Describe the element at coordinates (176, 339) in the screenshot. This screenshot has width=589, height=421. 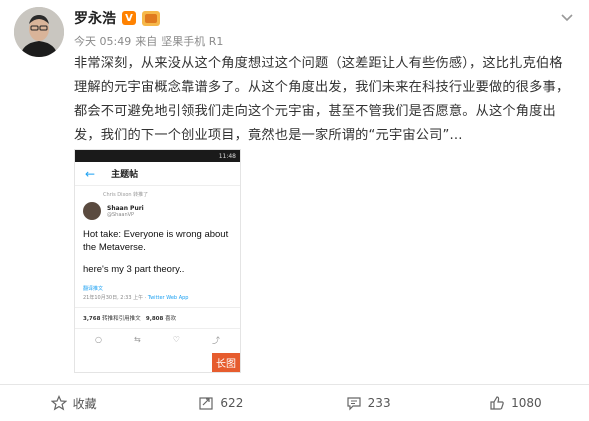
I see `heart-icon: ♡` at that location.